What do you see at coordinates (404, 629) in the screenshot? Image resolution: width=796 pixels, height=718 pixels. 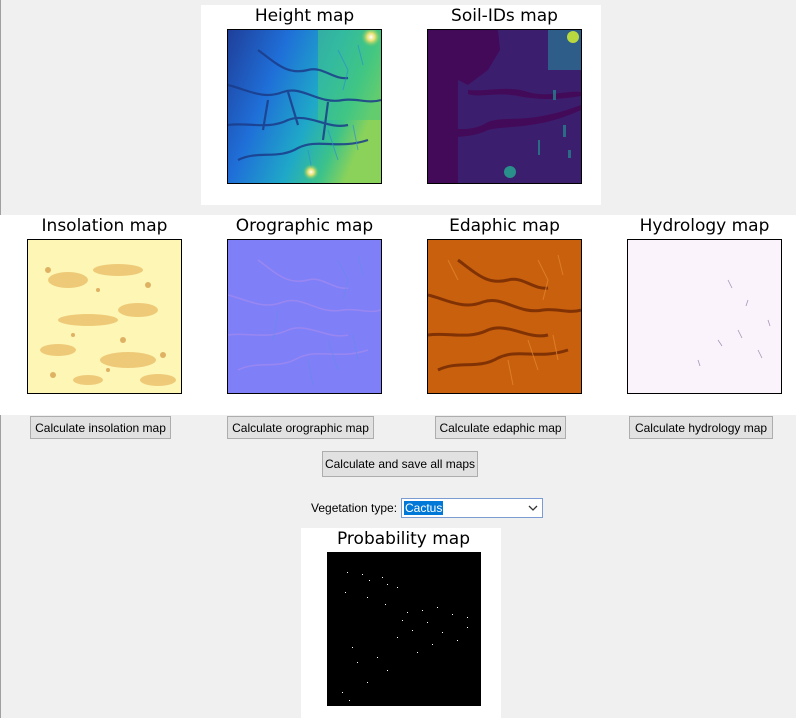 I see `probability-map-image` at bounding box center [404, 629].